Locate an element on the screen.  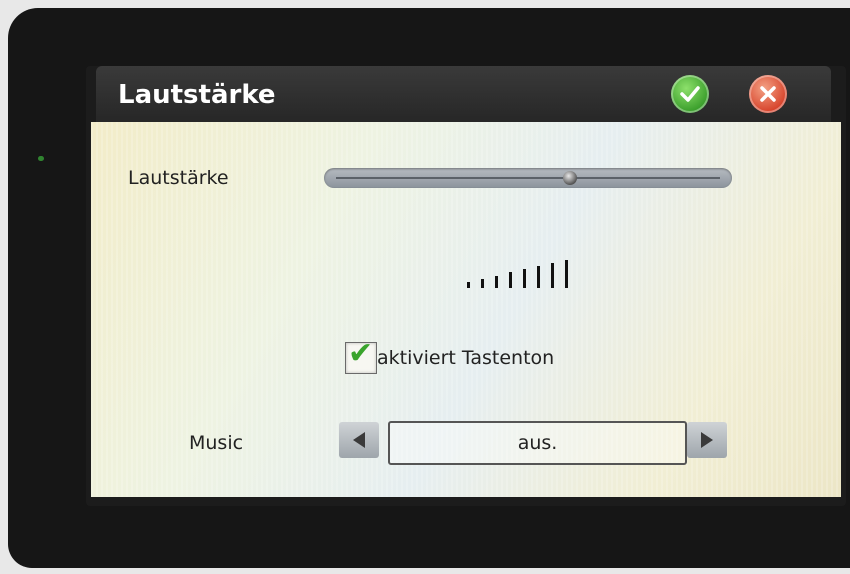
music-prev-button is located at coordinates (359, 440).